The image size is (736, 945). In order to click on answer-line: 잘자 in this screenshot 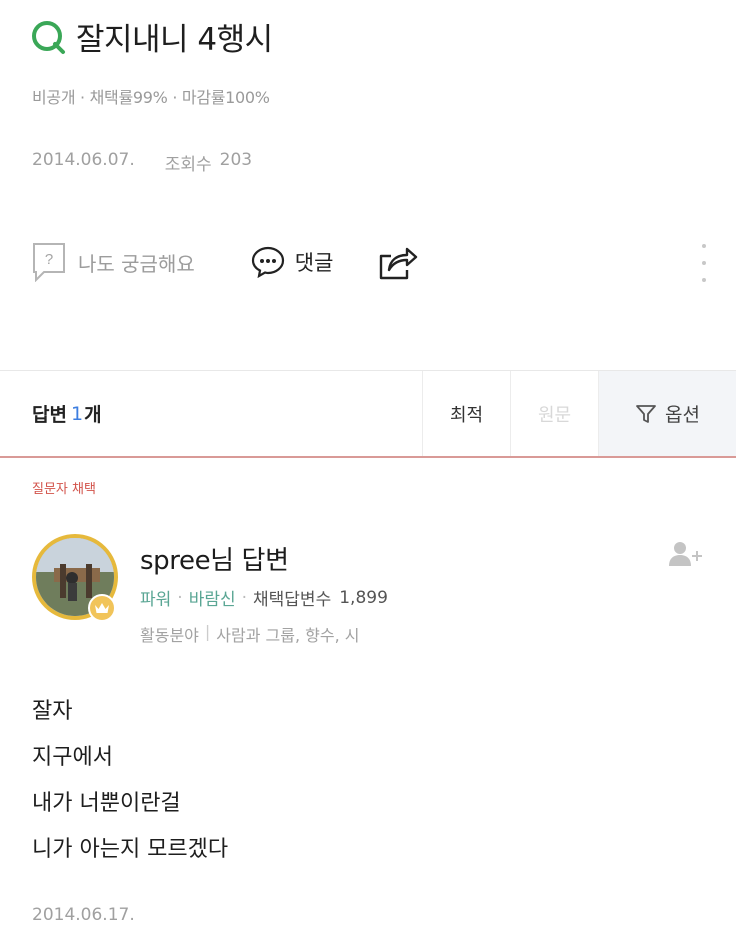, I will do `click(52, 711)`.